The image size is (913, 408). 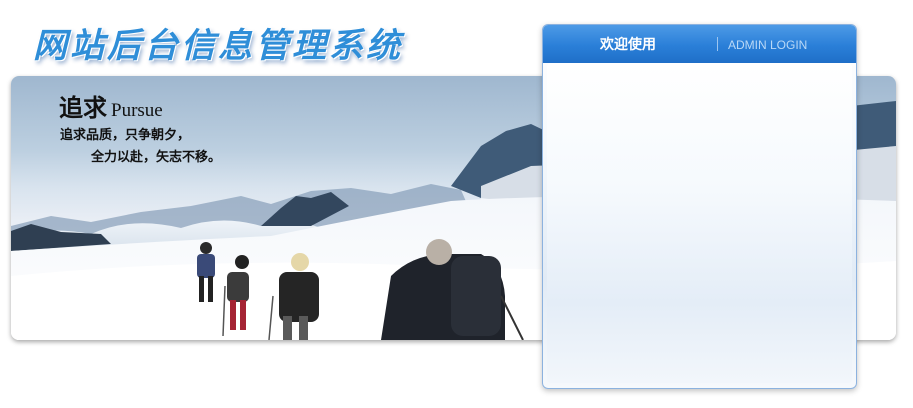 I want to click on login-tab-bar: 欢迎使用 ADMIN LOGIN, so click(x=699, y=44).